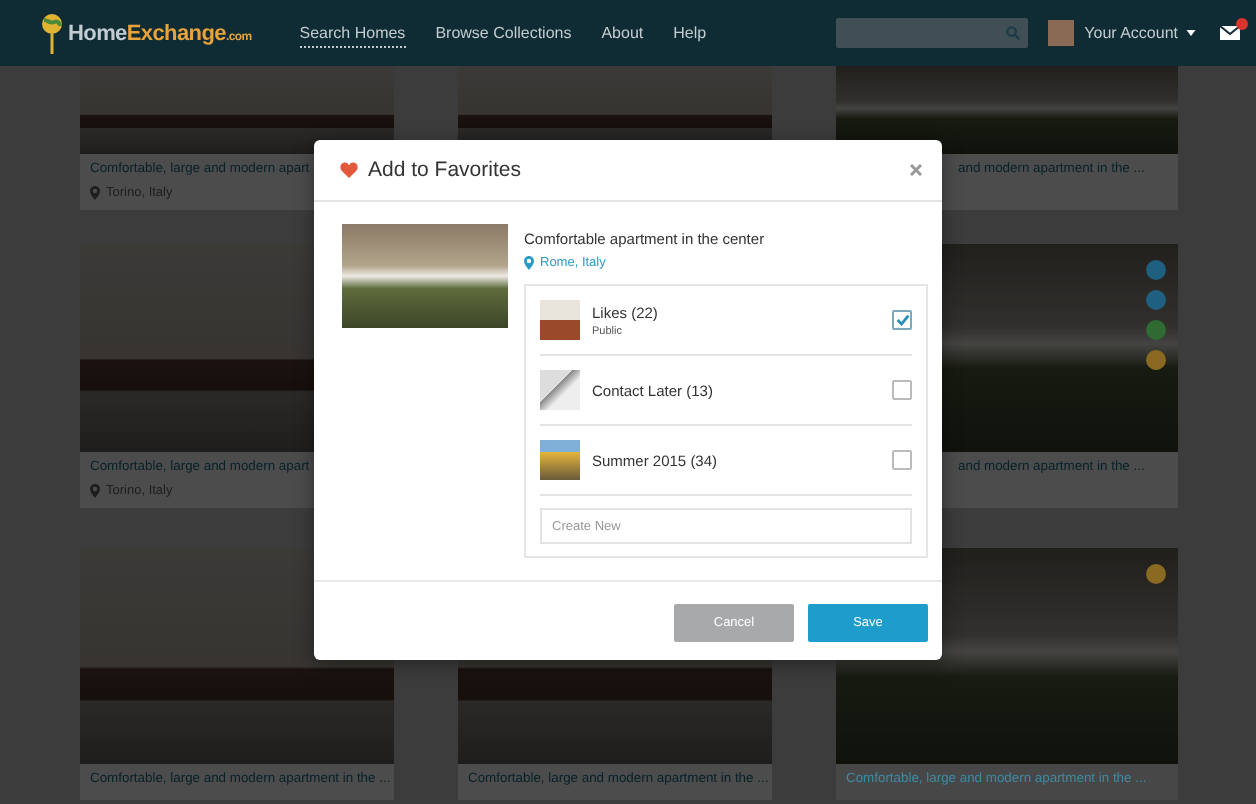 The image size is (1256, 804). What do you see at coordinates (916, 170) in the screenshot?
I see `close-icon` at bounding box center [916, 170].